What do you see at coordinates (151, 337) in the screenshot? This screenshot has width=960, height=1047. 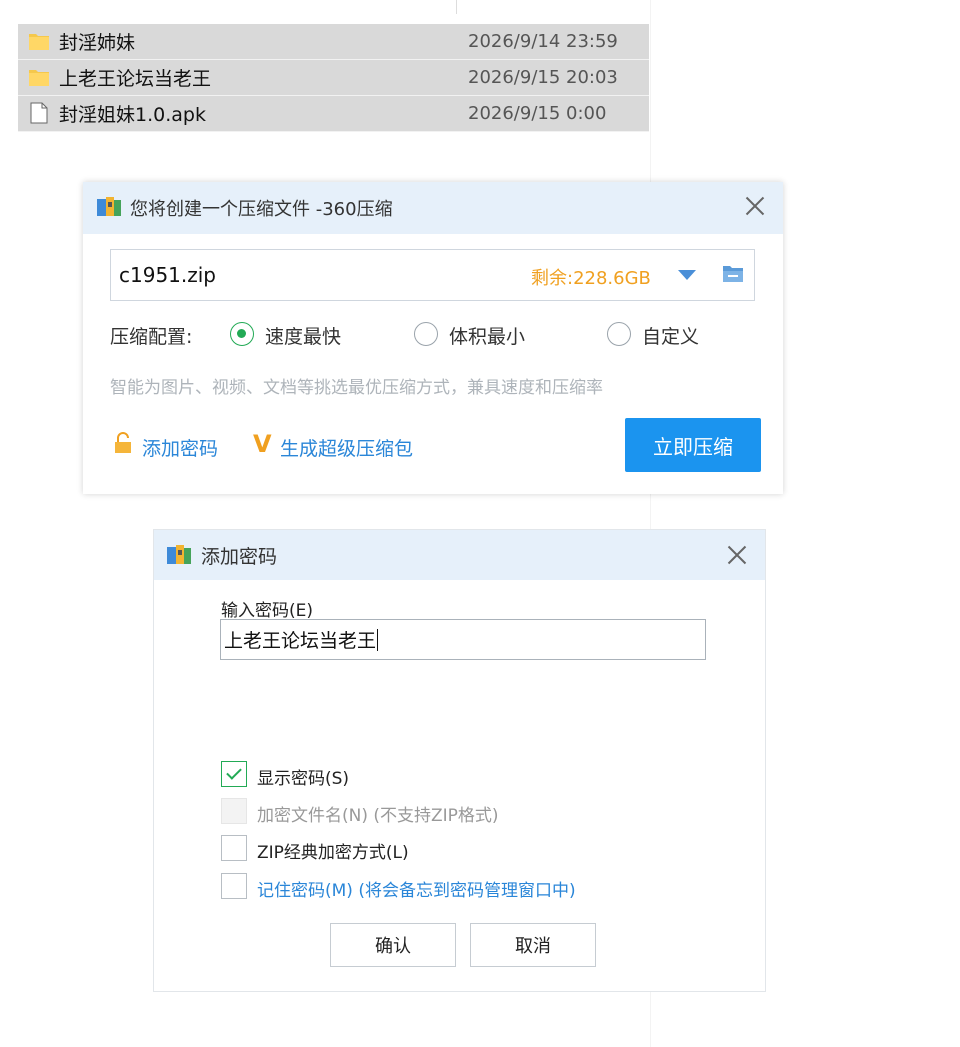 I see `config-label: 压缩配置:` at bounding box center [151, 337].